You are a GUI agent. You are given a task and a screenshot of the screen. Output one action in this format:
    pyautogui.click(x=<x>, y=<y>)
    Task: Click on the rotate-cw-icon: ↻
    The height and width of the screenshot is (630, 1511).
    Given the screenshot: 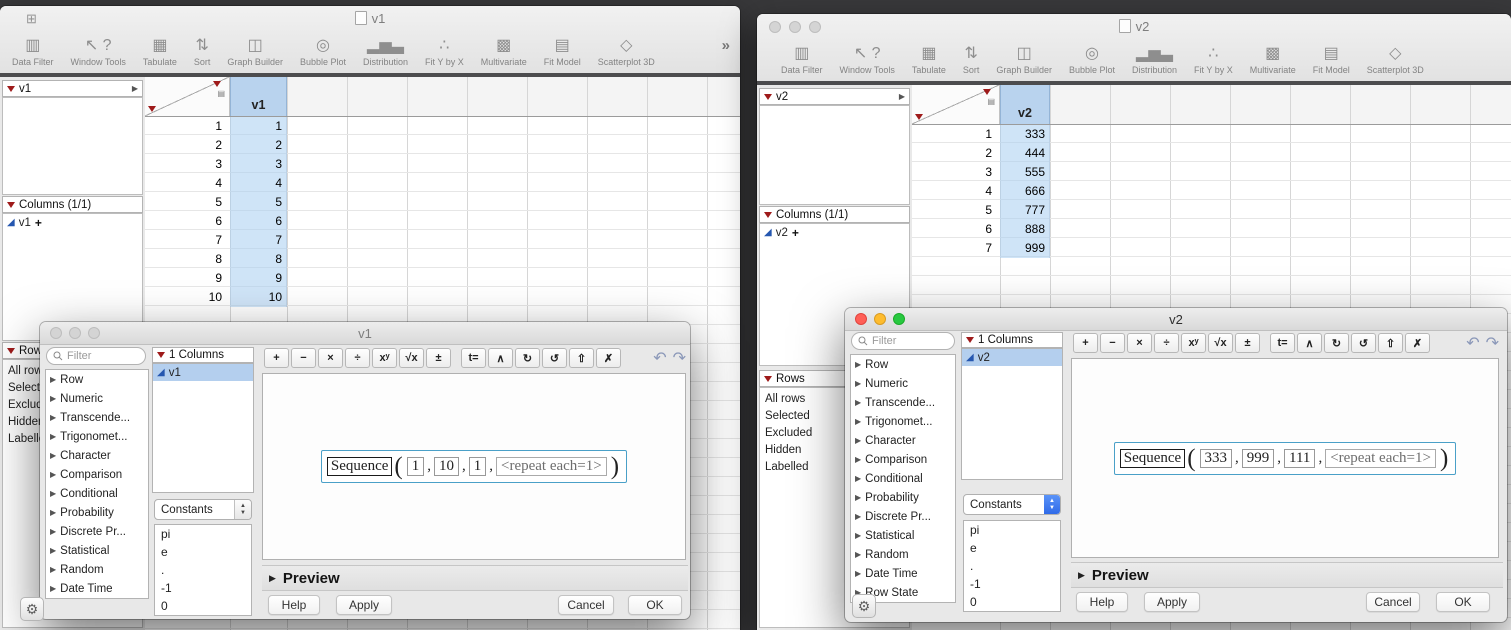 What is the action you would take?
    pyautogui.click(x=527, y=358)
    